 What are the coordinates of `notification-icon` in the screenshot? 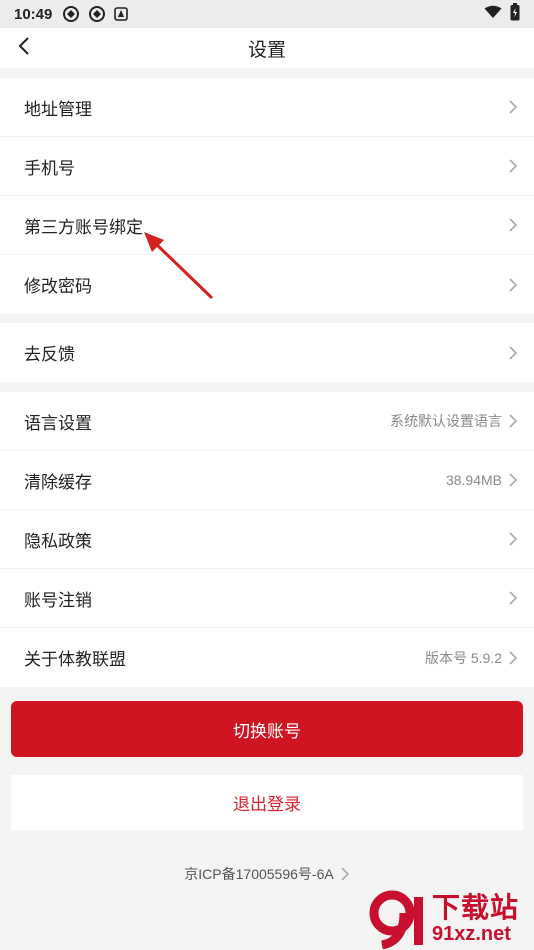 It's located at (121, 14).